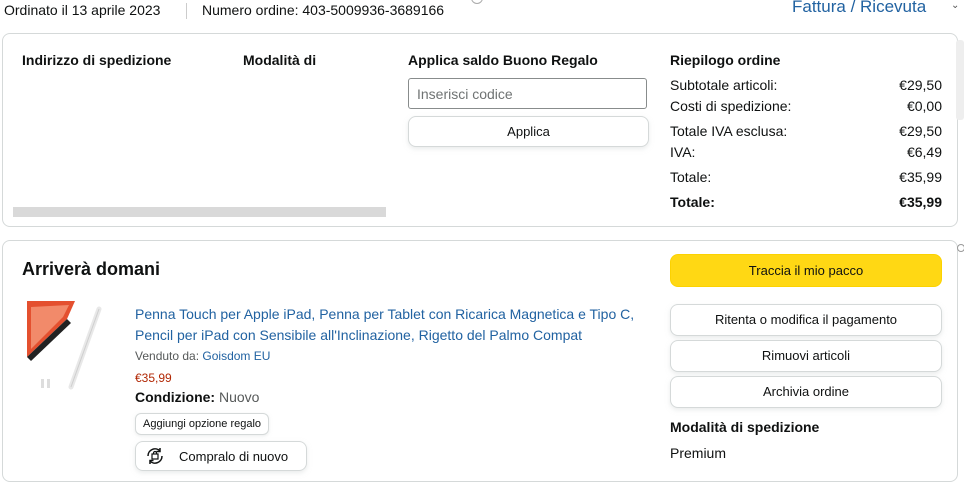 Image resolution: width=964 pixels, height=482 pixels. I want to click on chevron-down-icon: ⌄, so click(955, 5).